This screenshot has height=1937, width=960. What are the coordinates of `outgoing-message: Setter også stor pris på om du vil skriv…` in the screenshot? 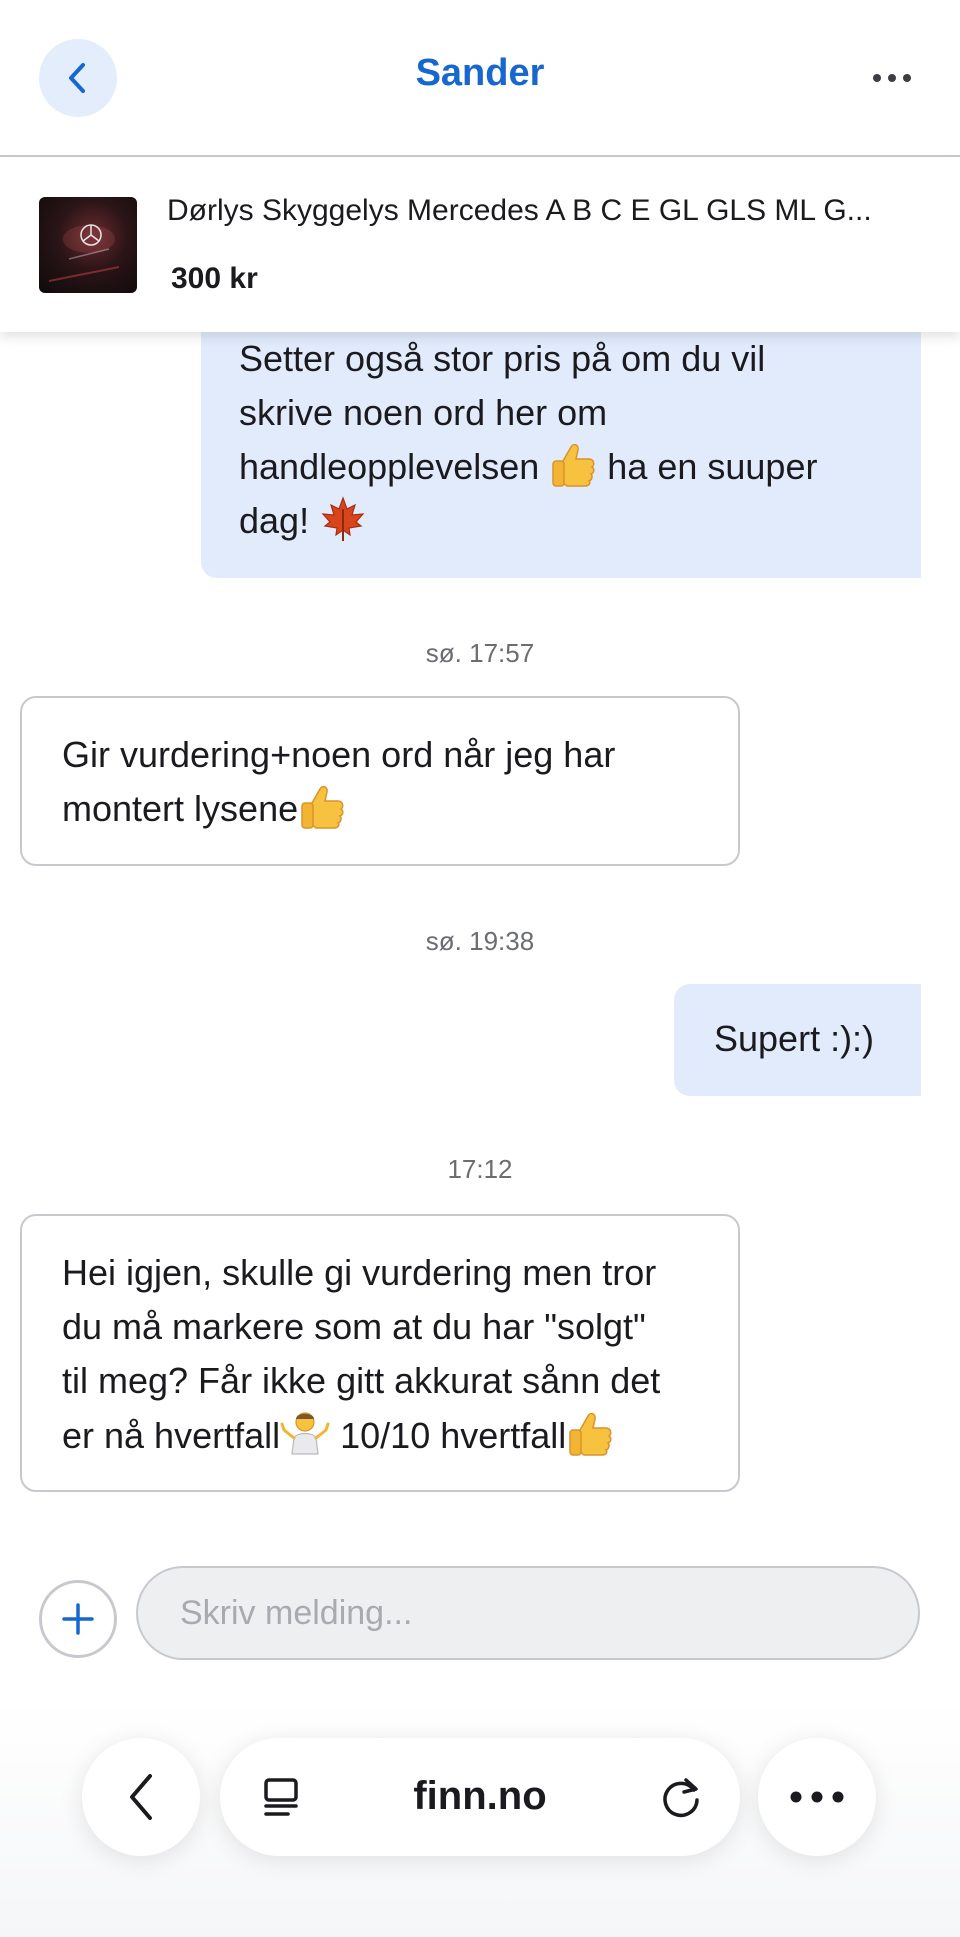 It's located at (561, 445).